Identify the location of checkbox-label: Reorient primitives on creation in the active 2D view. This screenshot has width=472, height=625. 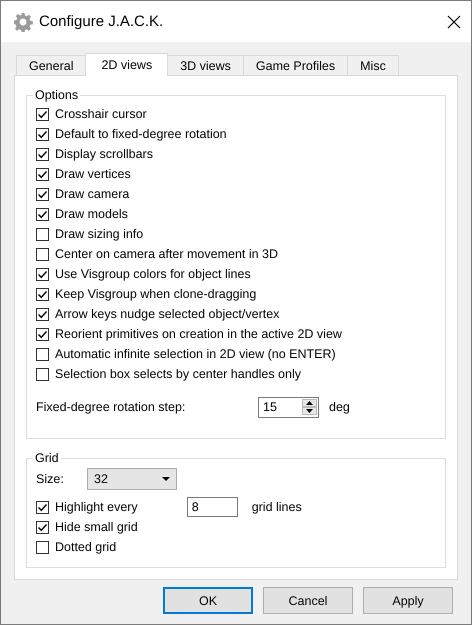
(198, 334).